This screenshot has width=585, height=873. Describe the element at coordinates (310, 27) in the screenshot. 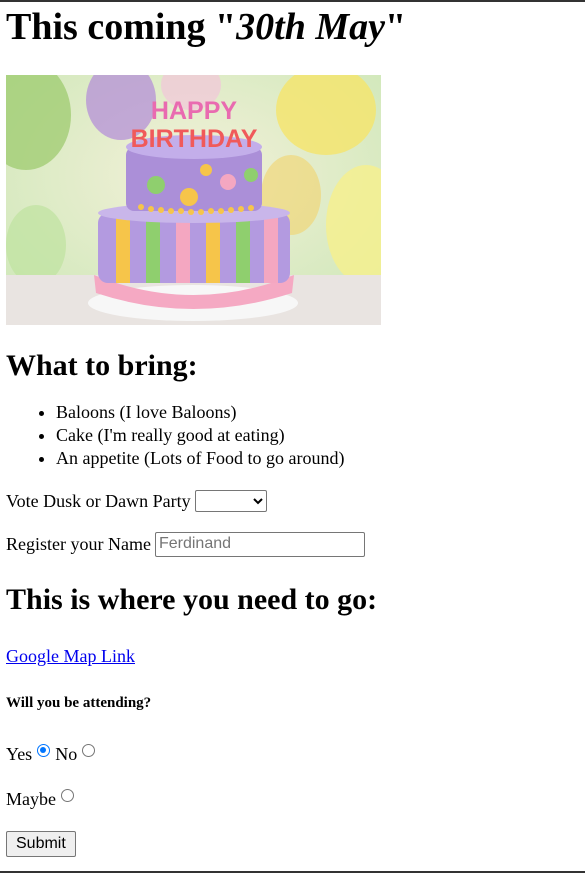

I see `title-date: 30th May` at that location.